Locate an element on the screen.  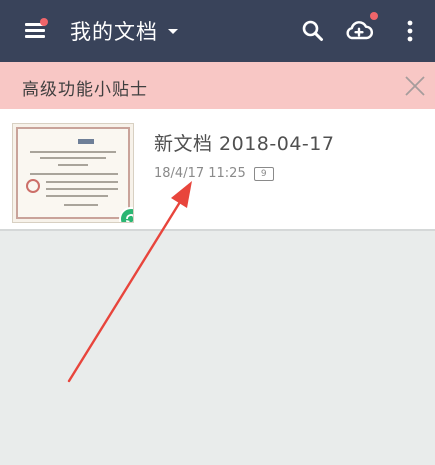
certificate-seal is located at coordinates (33, 186).